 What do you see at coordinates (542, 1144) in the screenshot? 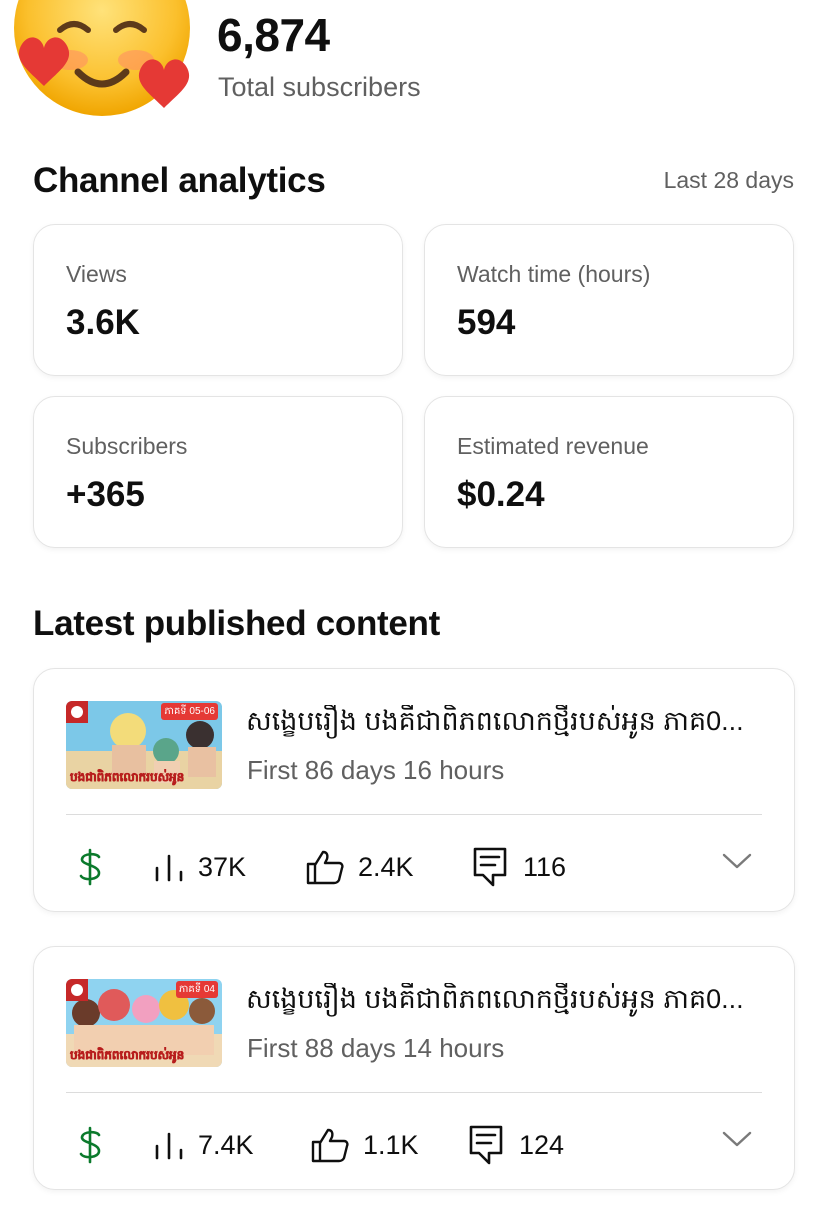
I see `comments-count: 124` at bounding box center [542, 1144].